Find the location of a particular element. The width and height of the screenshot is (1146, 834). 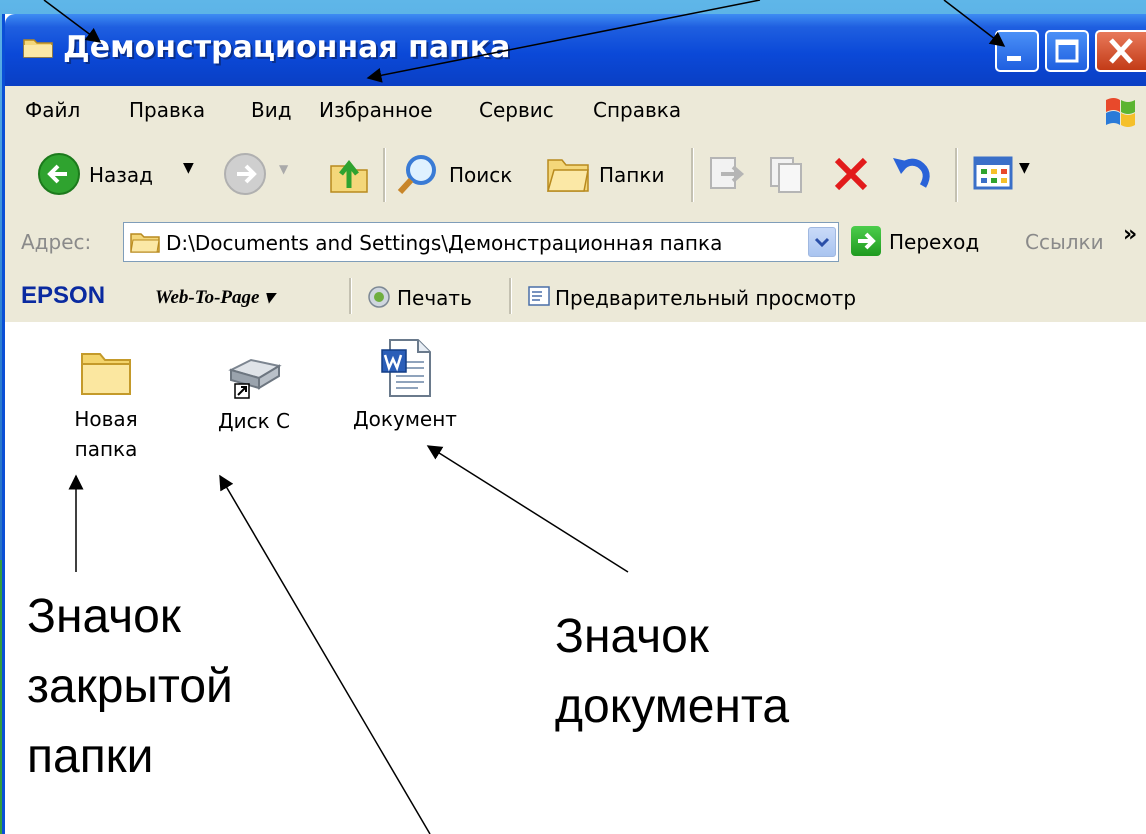

callout-line: закрытой is located at coordinates (130, 686).